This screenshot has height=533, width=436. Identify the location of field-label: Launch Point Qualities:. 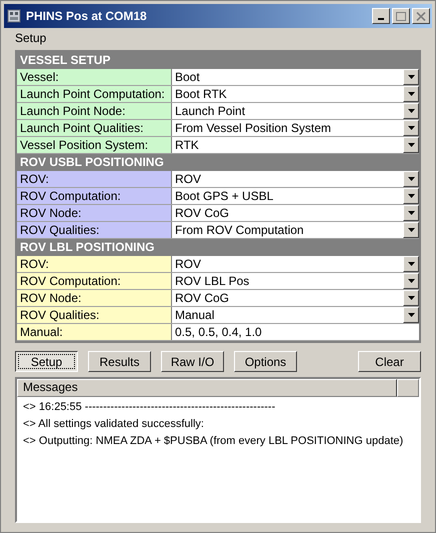
(94, 128).